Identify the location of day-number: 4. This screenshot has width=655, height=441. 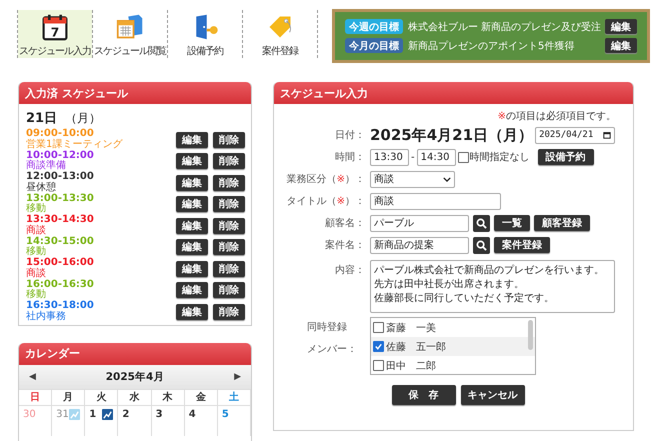
(192, 414).